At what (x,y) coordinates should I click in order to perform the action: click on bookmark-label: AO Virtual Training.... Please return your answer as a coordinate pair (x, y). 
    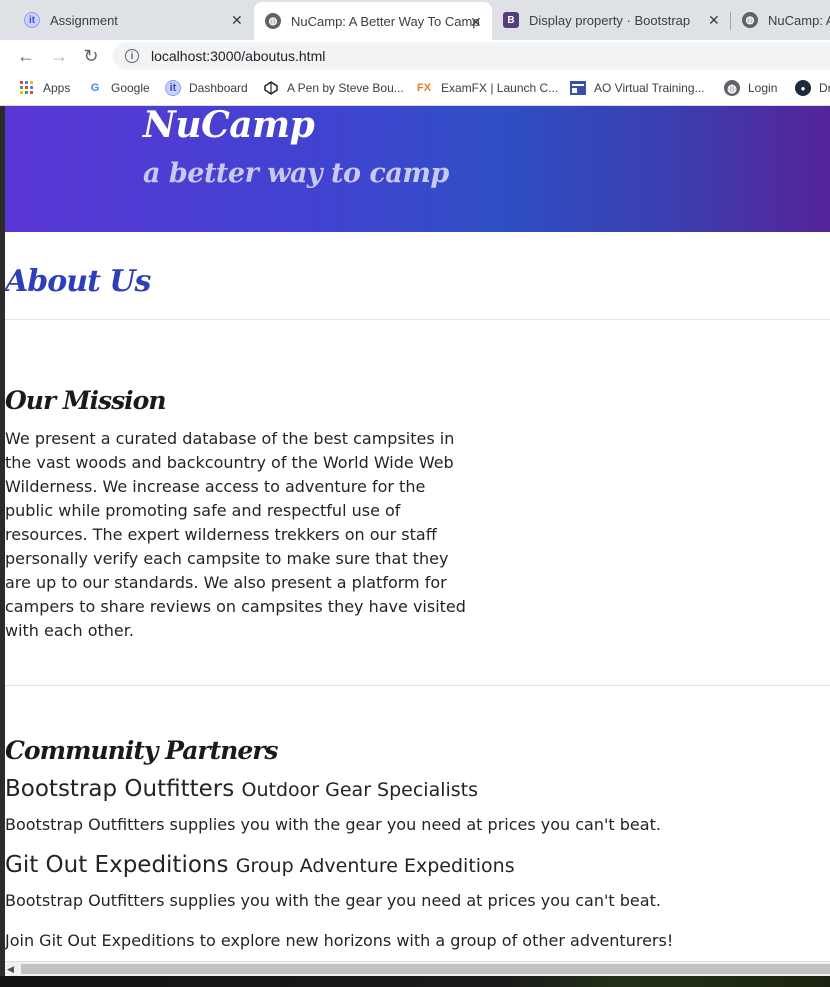
    Looking at the image, I should click on (649, 88).